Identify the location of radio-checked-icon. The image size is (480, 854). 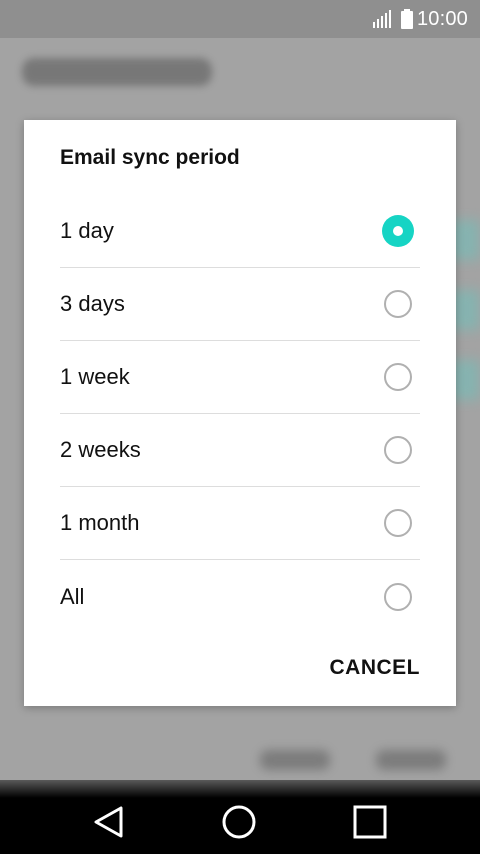
(398, 231).